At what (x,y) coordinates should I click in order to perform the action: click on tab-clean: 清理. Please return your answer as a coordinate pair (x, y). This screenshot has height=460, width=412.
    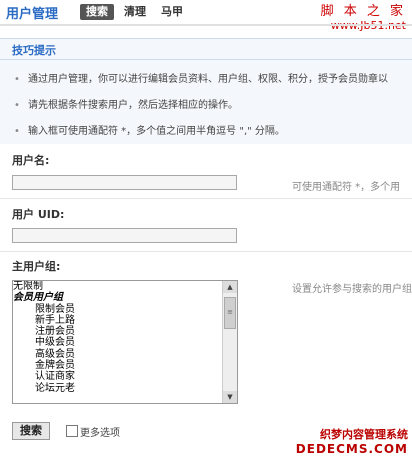
    Looking at the image, I should click on (135, 12).